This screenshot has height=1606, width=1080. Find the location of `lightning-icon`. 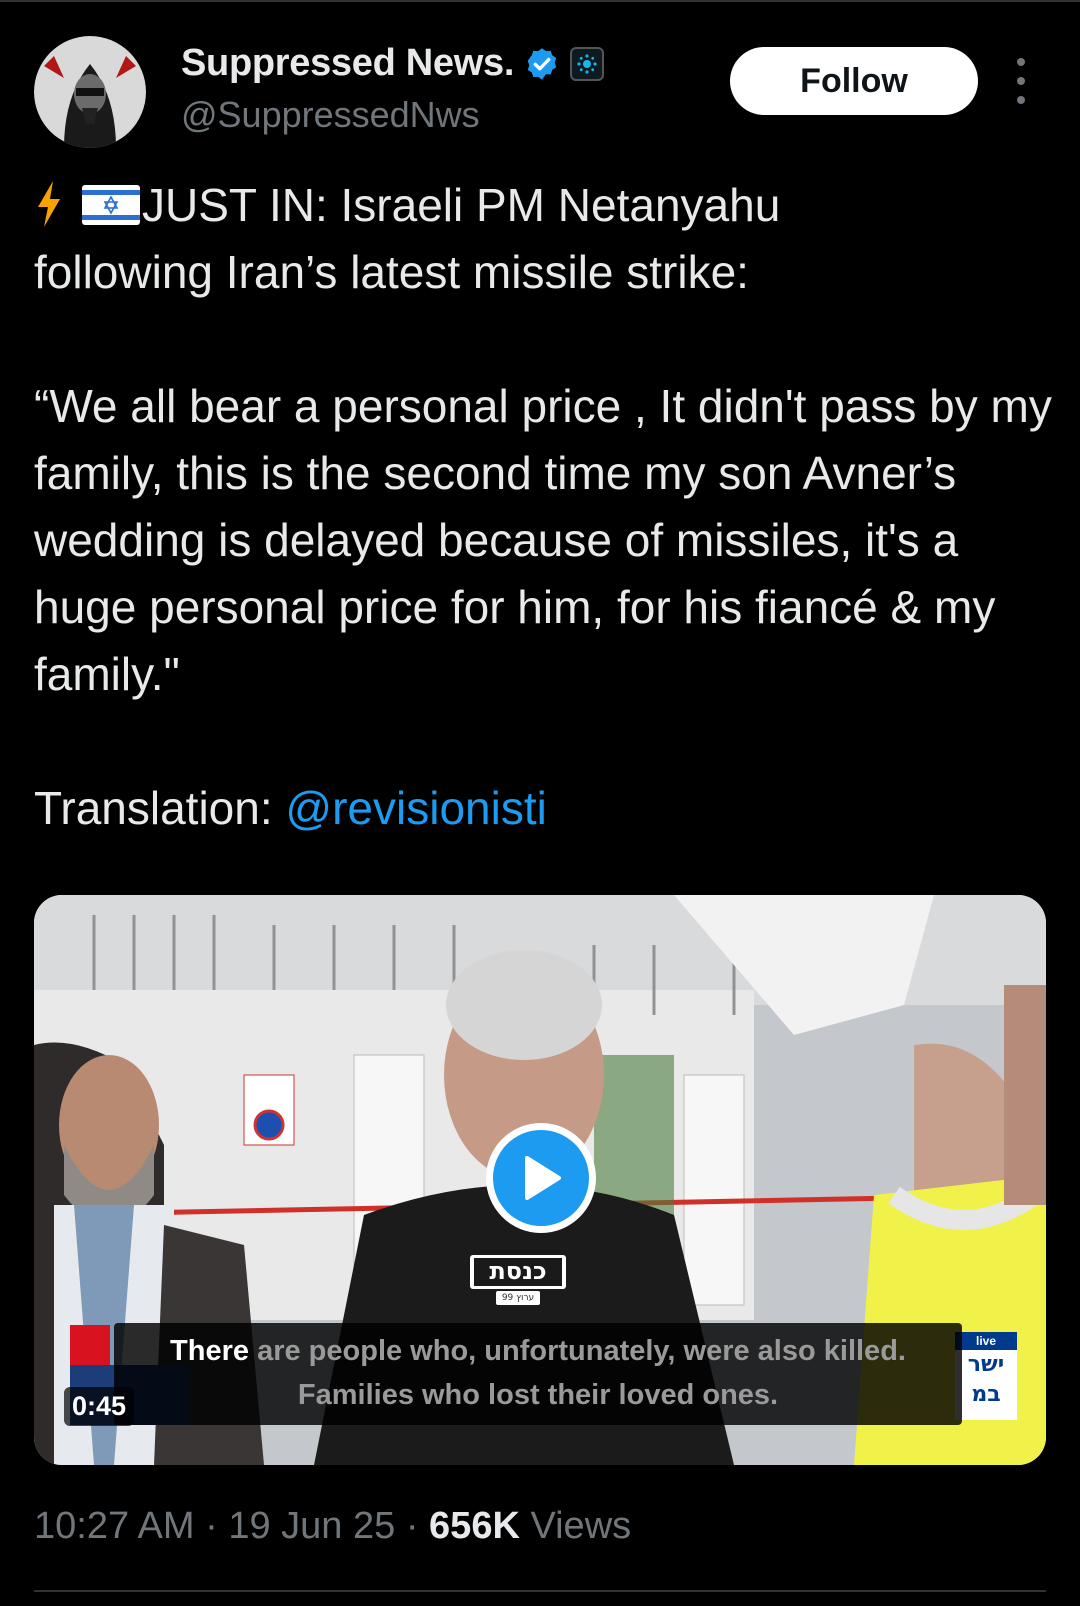

lightning-icon is located at coordinates (49, 204).